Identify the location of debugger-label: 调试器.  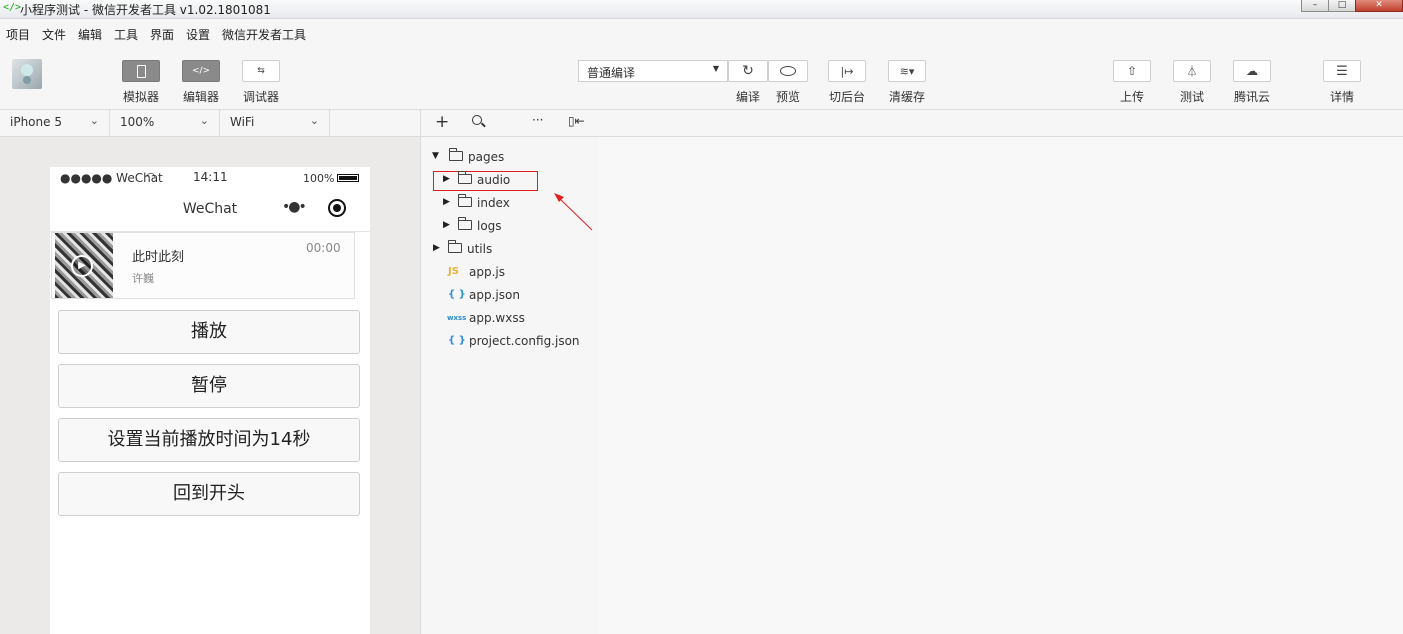
(260, 97).